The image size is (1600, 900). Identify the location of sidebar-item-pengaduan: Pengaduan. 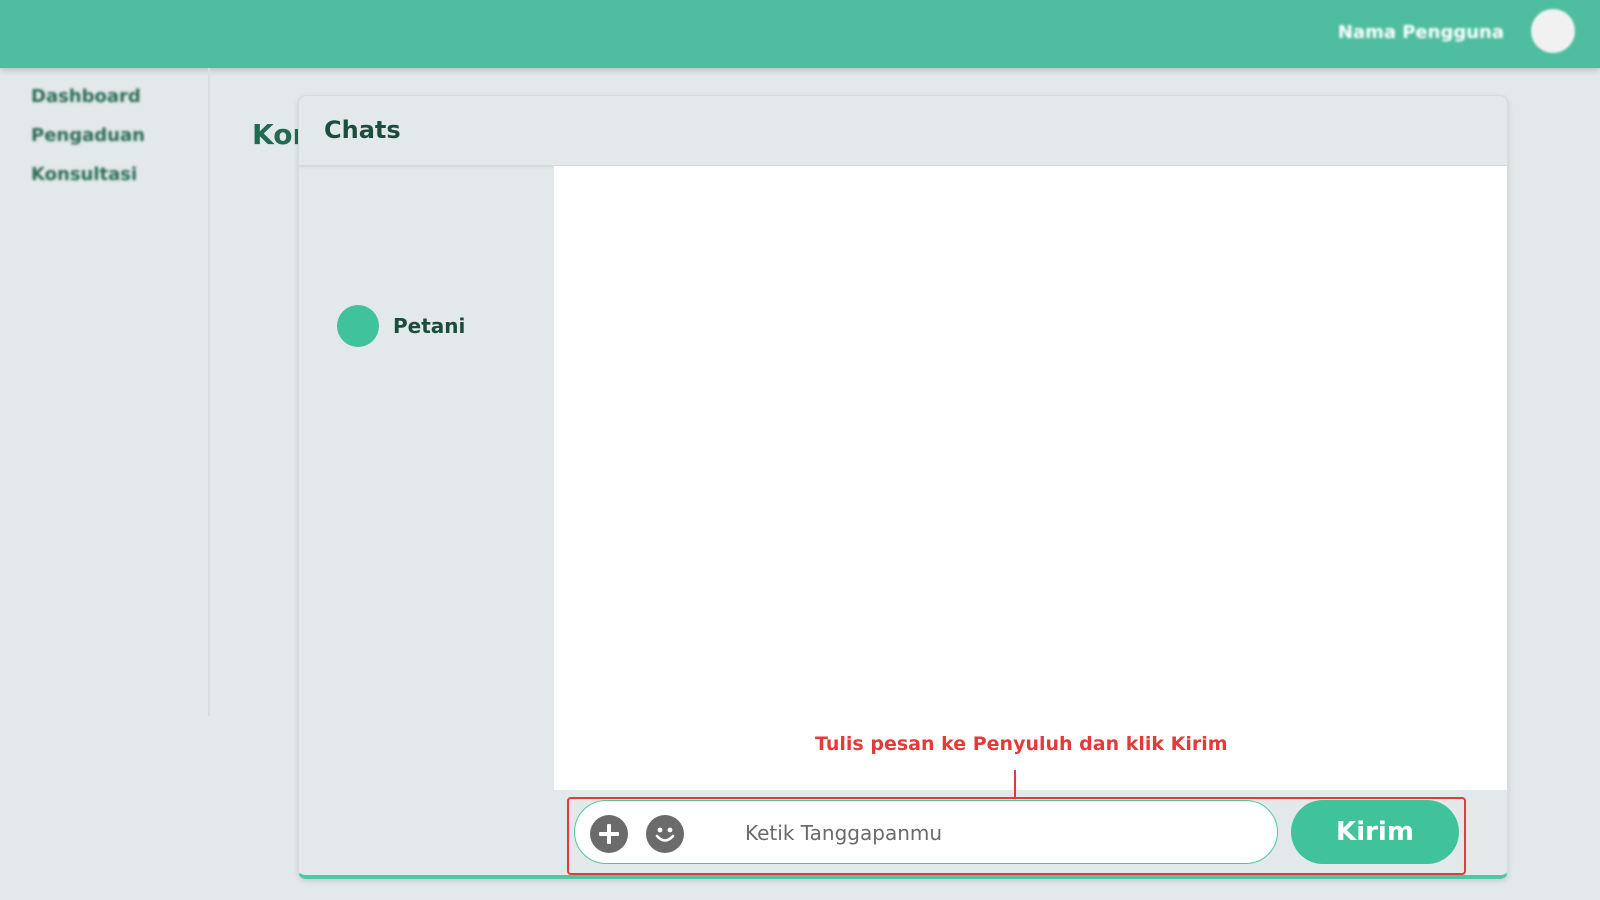
(88, 135).